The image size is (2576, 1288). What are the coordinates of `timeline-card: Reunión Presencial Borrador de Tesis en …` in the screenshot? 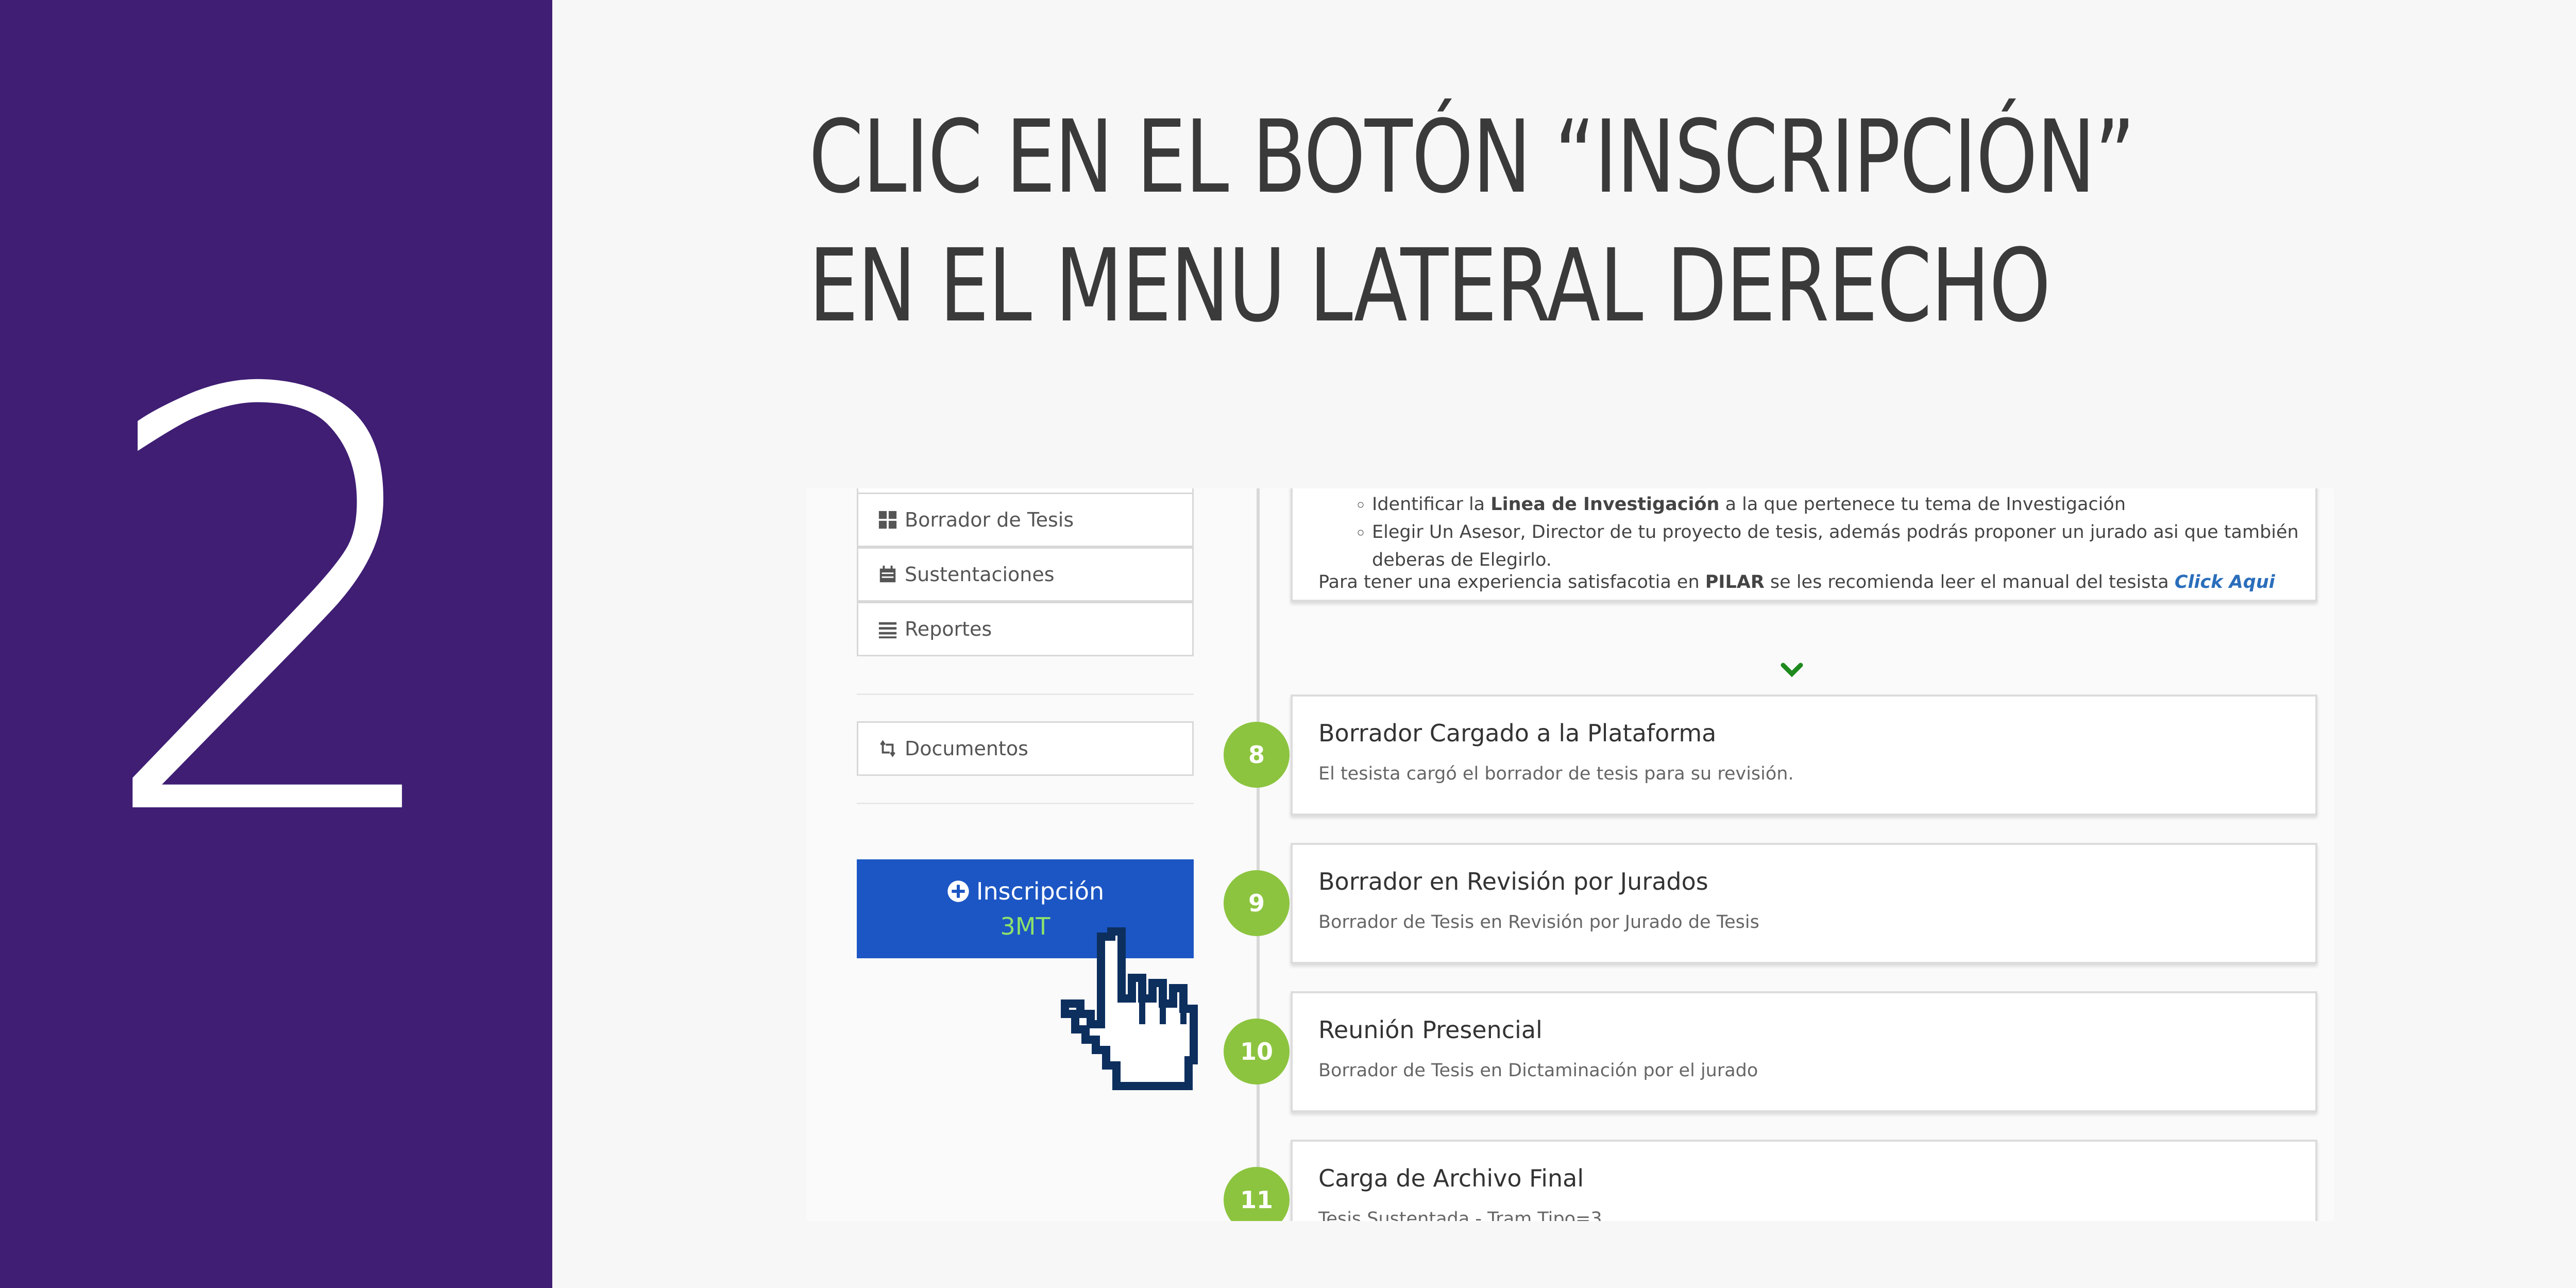 It's located at (1804, 1051).